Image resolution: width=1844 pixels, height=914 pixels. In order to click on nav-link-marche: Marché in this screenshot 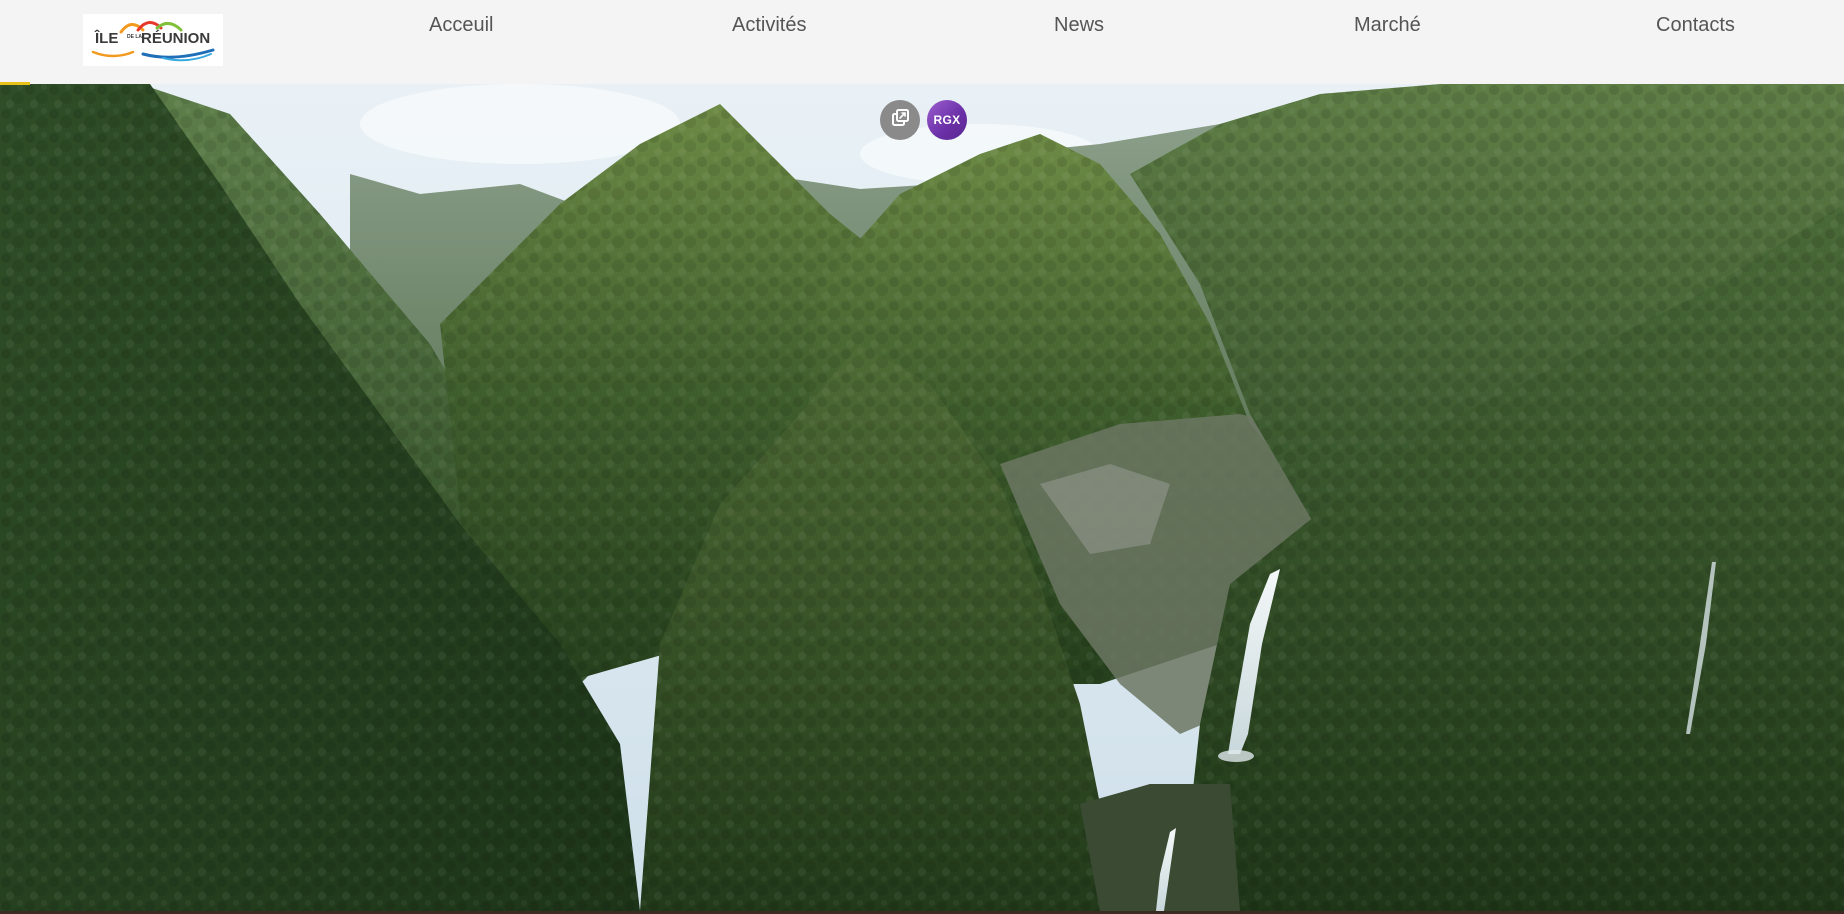, I will do `click(1387, 25)`.